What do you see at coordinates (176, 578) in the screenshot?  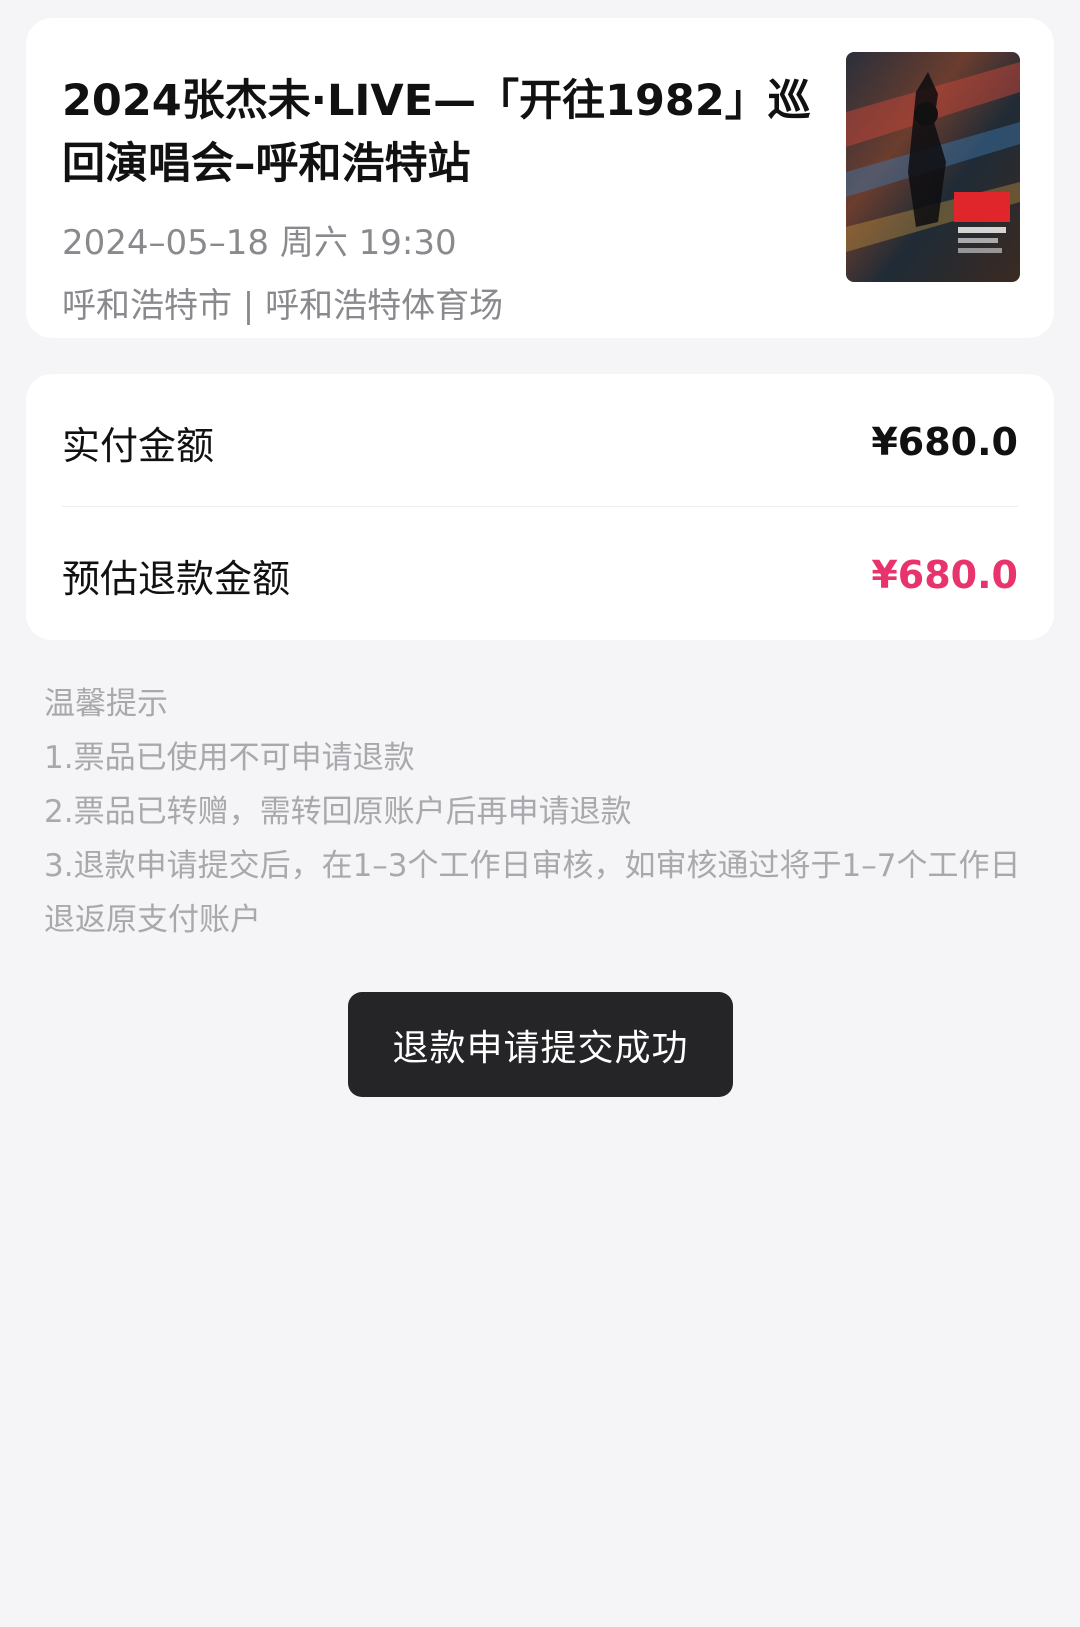 I see `refund-amount-label: 预估退款金额` at bounding box center [176, 578].